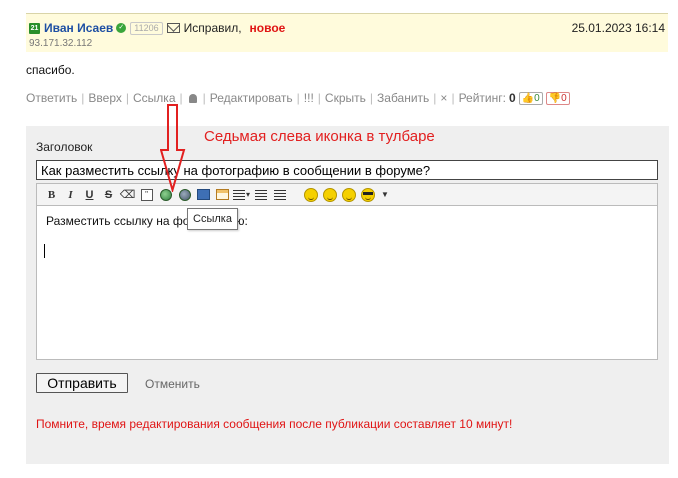 This screenshot has width=678, height=478. I want to click on mail-icon, so click(173, 28).